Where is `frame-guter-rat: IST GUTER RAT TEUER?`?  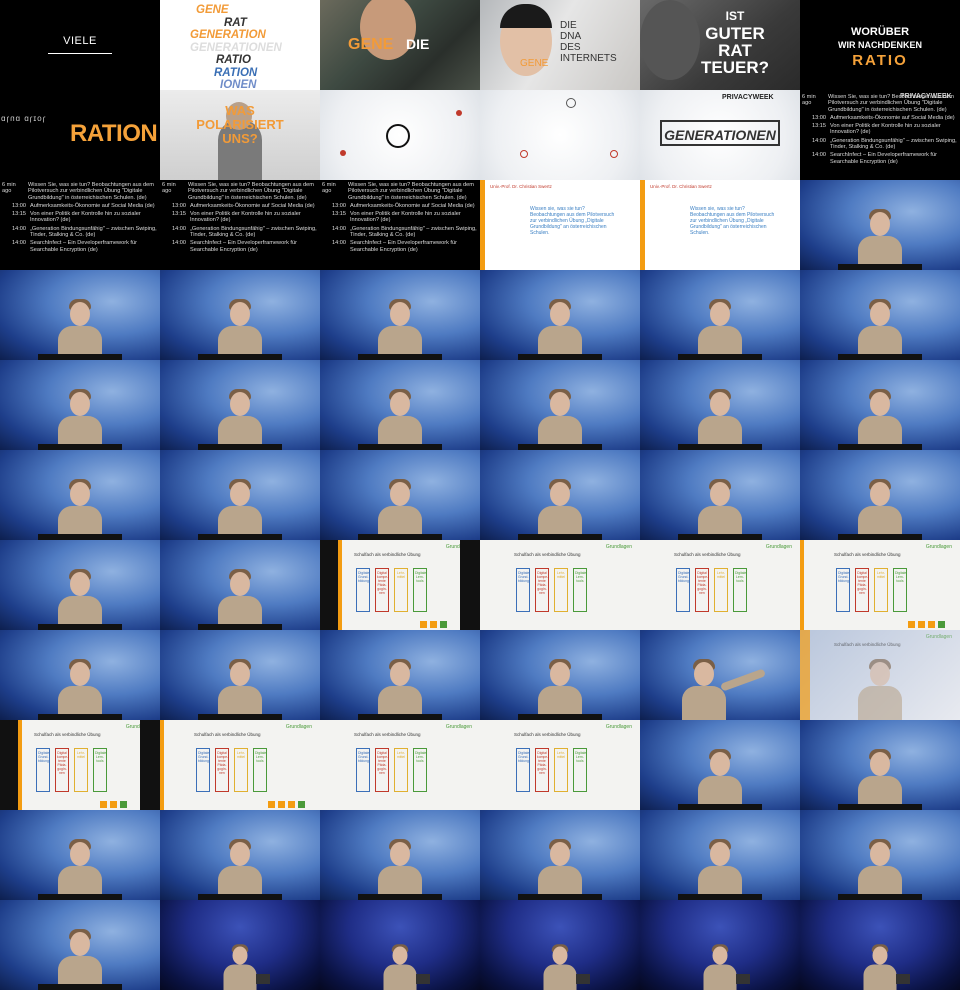 frame-guter-rat: IST GUTER RAT TEUER? is located at coordinates (720, 45).